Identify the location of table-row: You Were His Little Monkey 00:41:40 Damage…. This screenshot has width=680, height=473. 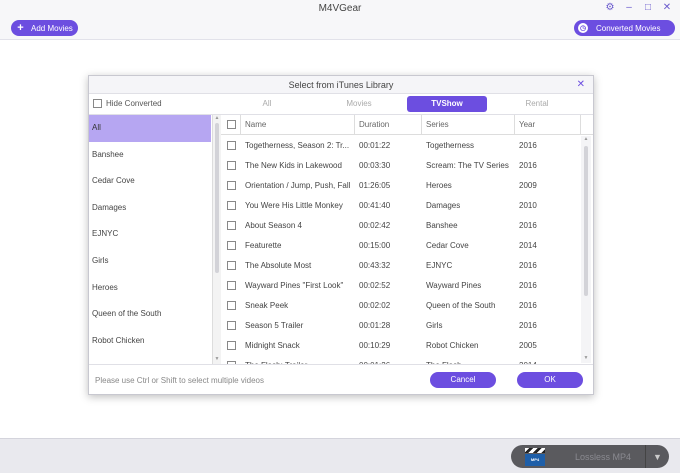
(401, 206).